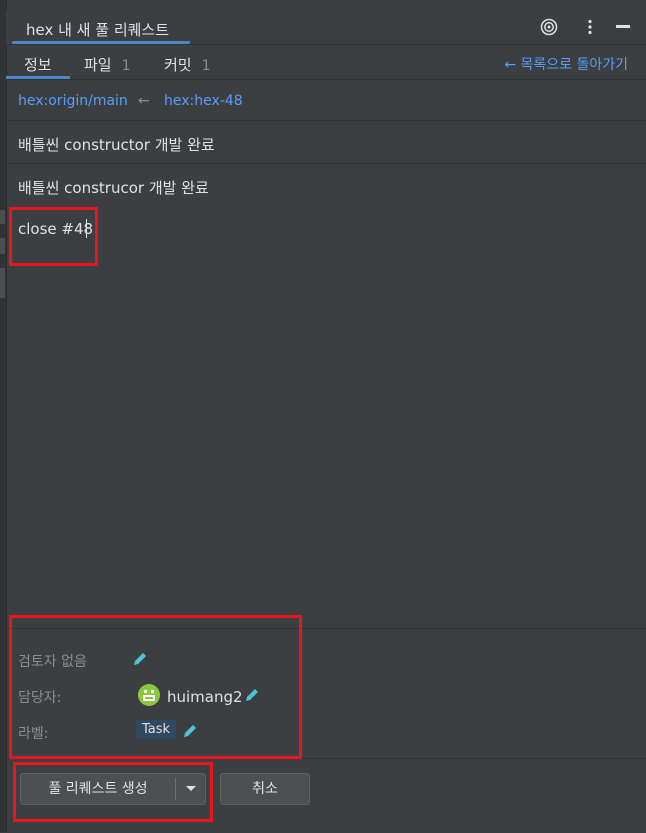 This screenshot has height=833, width=646. What do you see at coordinates (52, 662) in the screenshot?
I see `reviewers-label: 검토자 없음` at bounding box center [52, 662].